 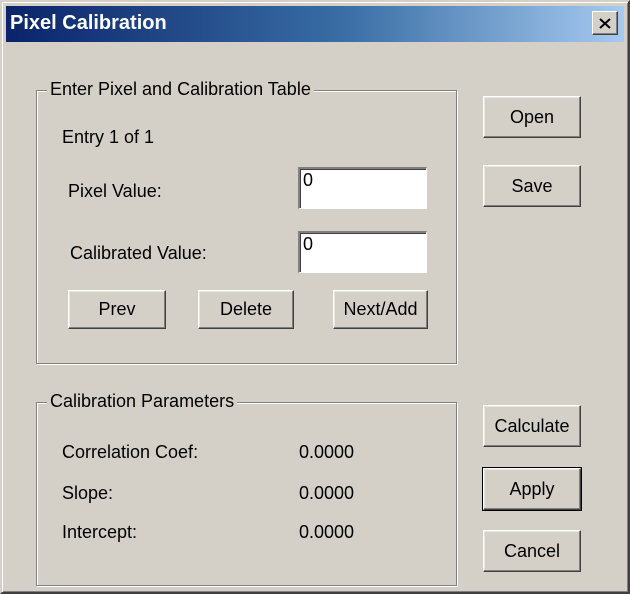 I want to click on save-button: Save, so click(x=532, y=186).